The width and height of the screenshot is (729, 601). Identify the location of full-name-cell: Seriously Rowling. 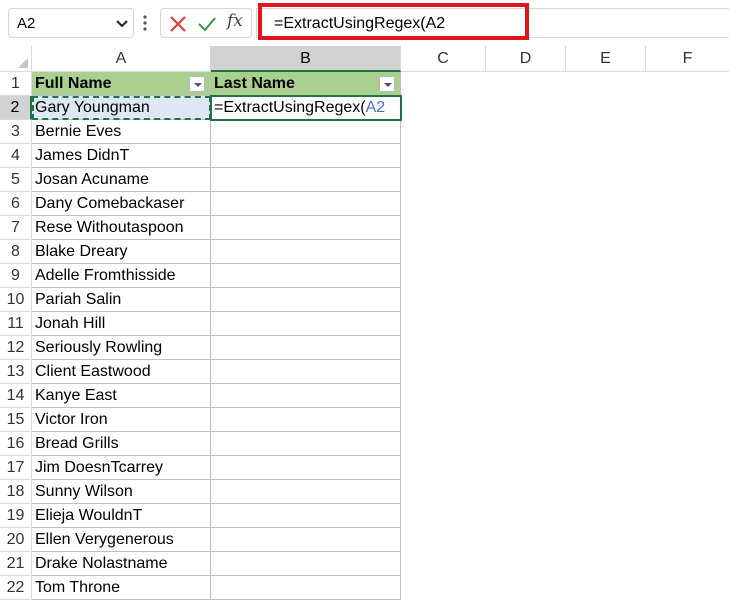
(121, 348).